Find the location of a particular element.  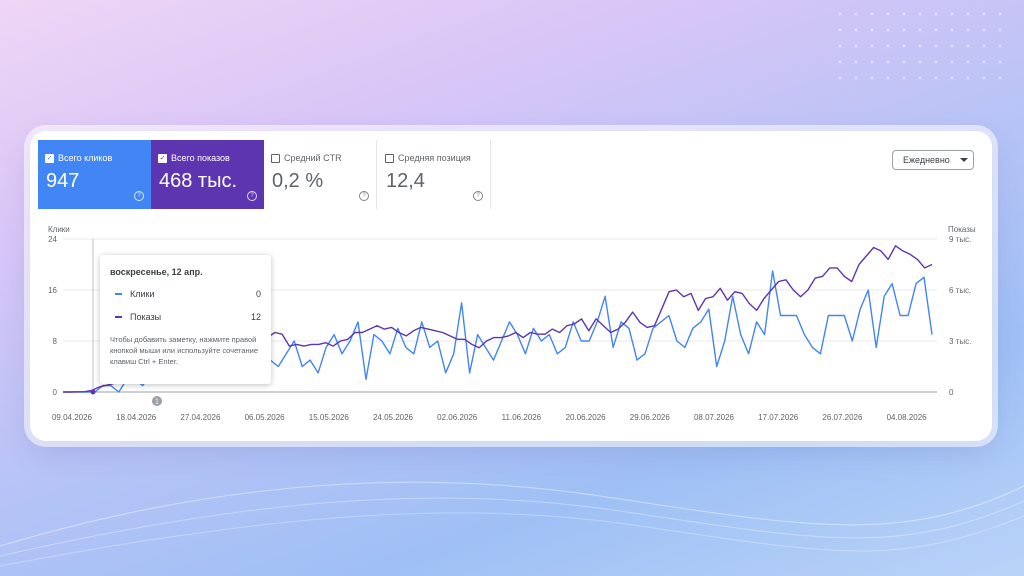

x-tick: 02.06.2026 is located at coordinates (457, 417).